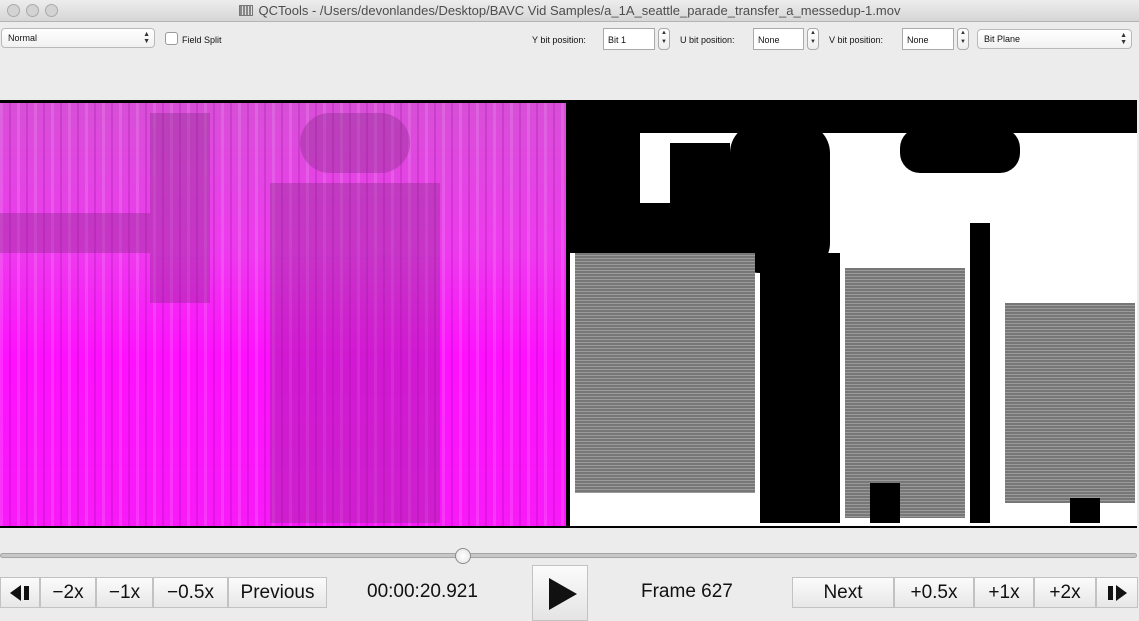 Image resolution: width=1139 pixels, height=621 pixels. Describe the element at coordinates (245, 10) in the screenshot. I see `document-icon` at that location.